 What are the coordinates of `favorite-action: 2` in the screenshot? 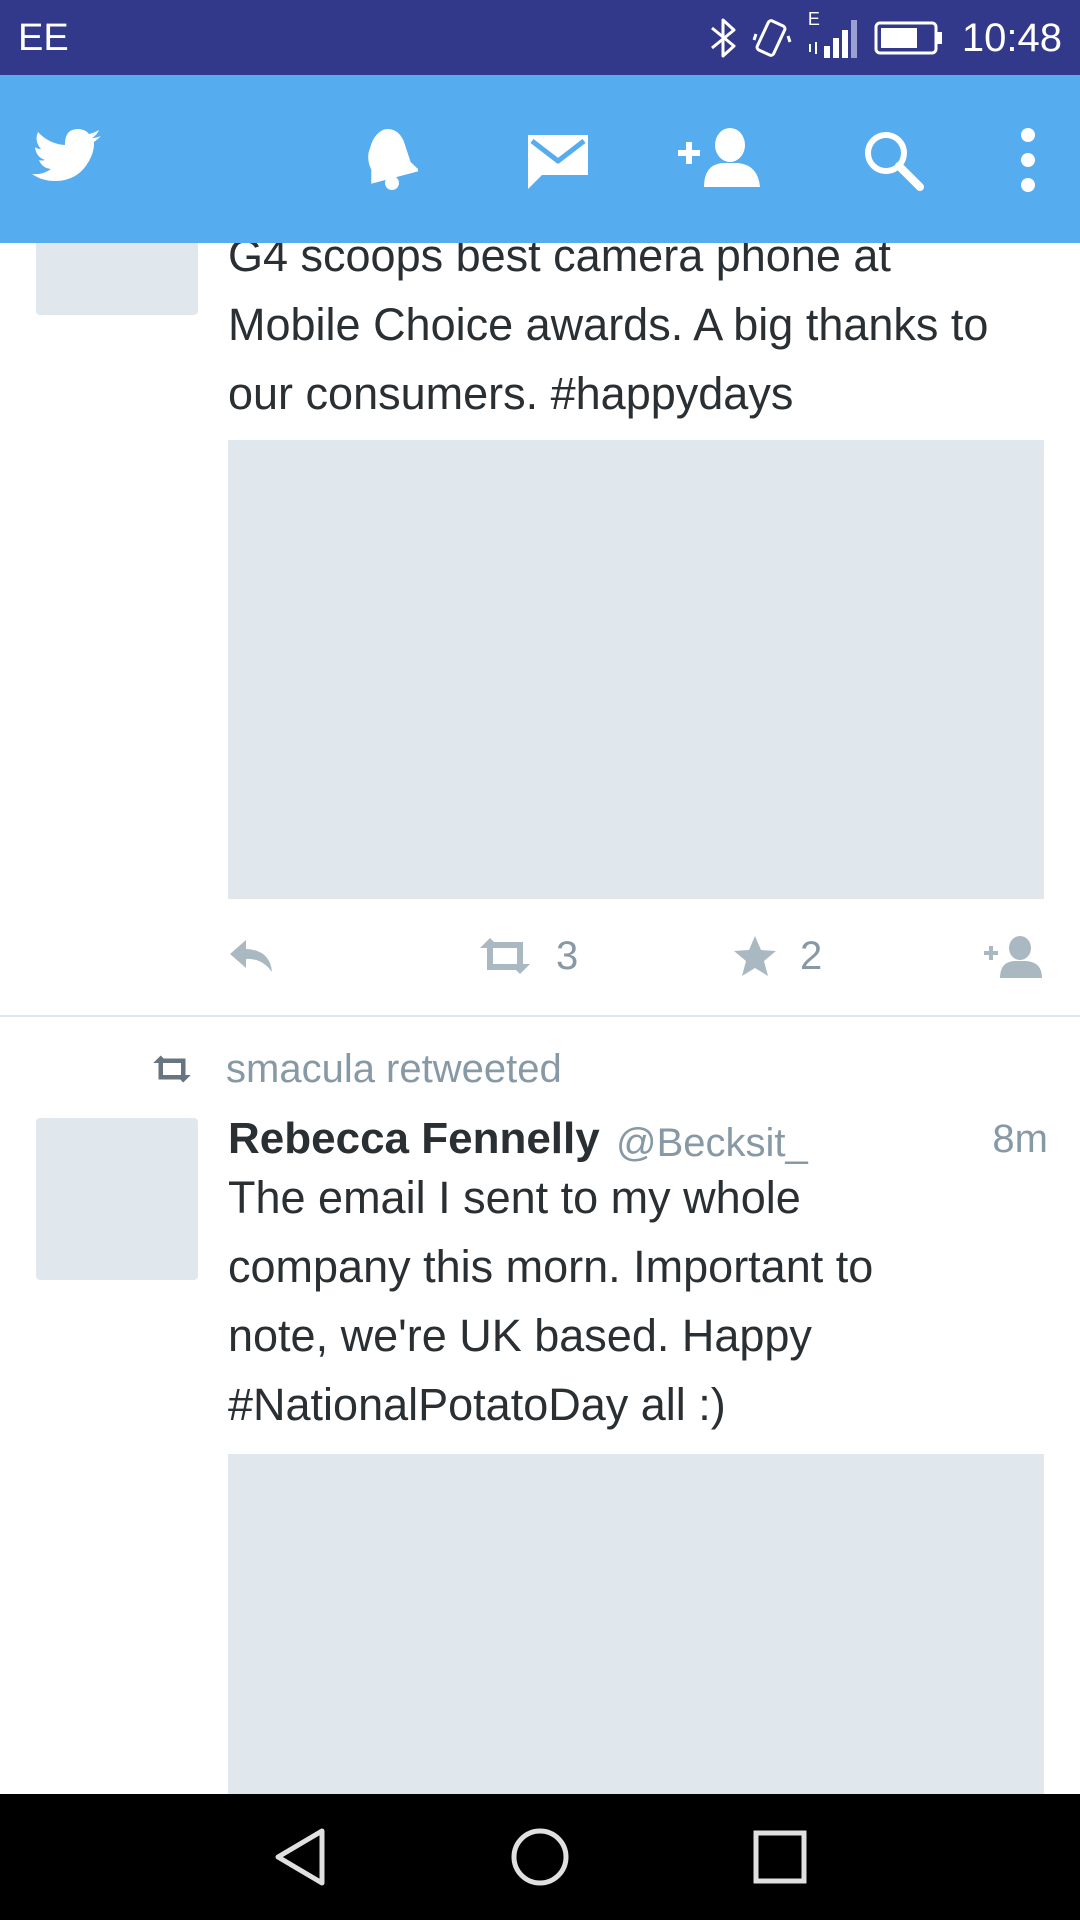 It's located at (777, 956).